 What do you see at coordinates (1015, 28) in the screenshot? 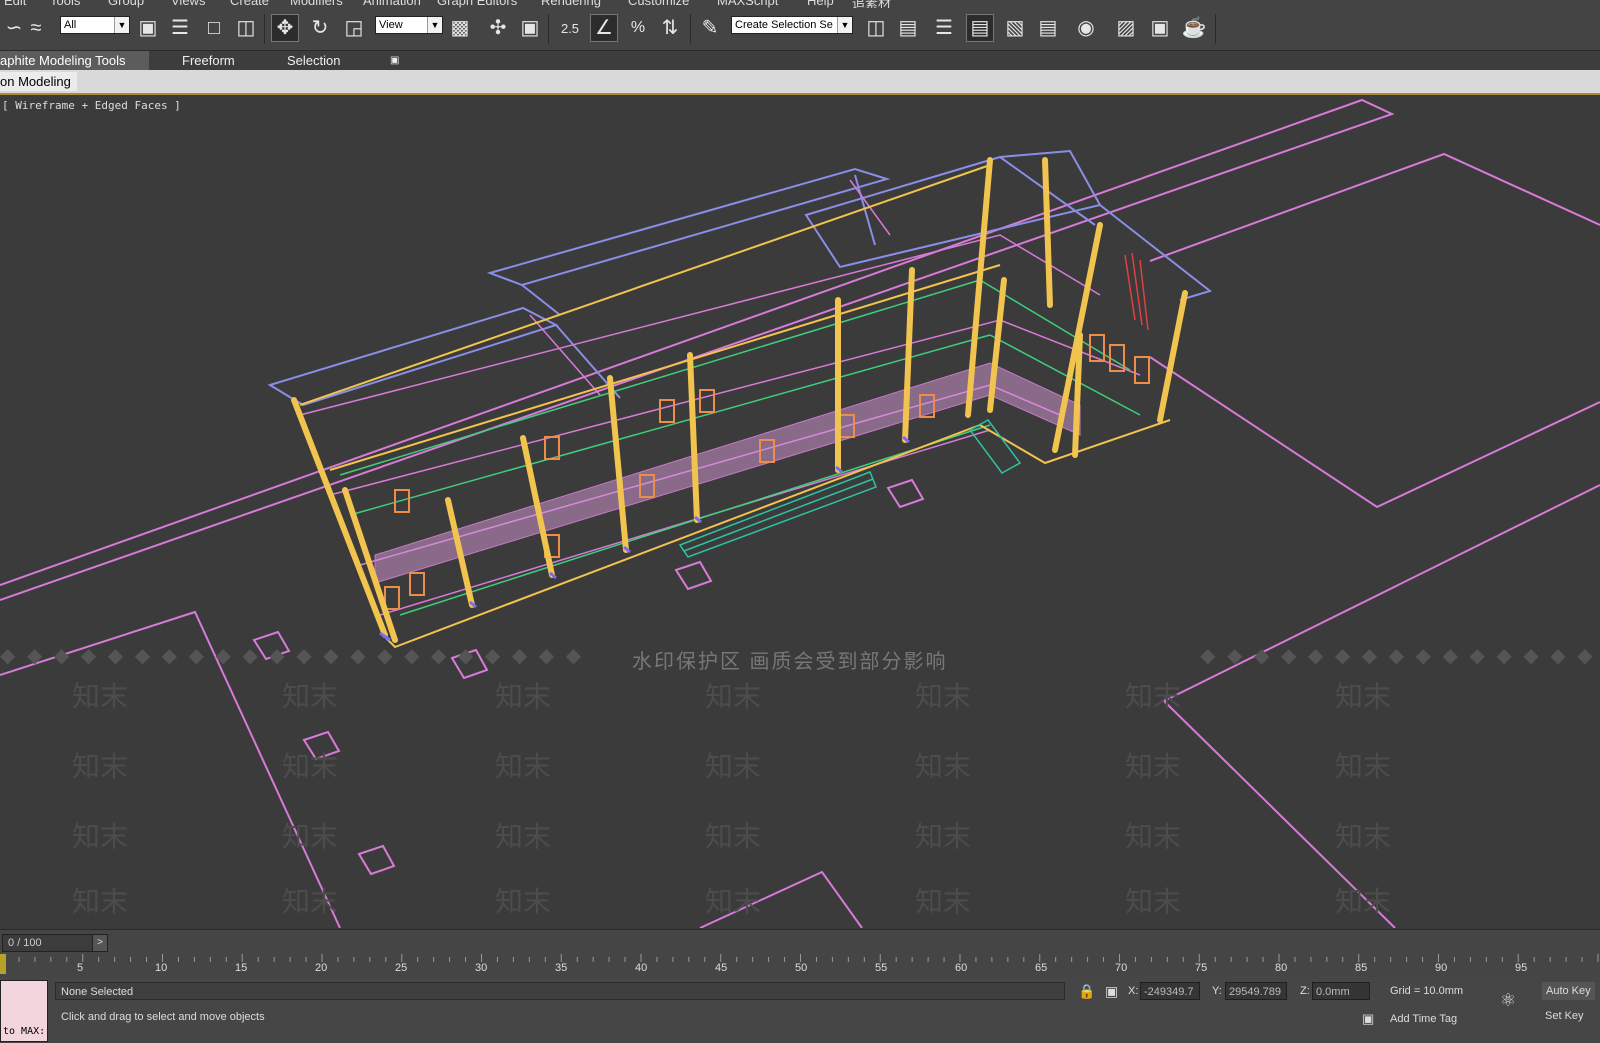
I see `curve-editor-icon: ▧` at bounding box center [1015, 28].